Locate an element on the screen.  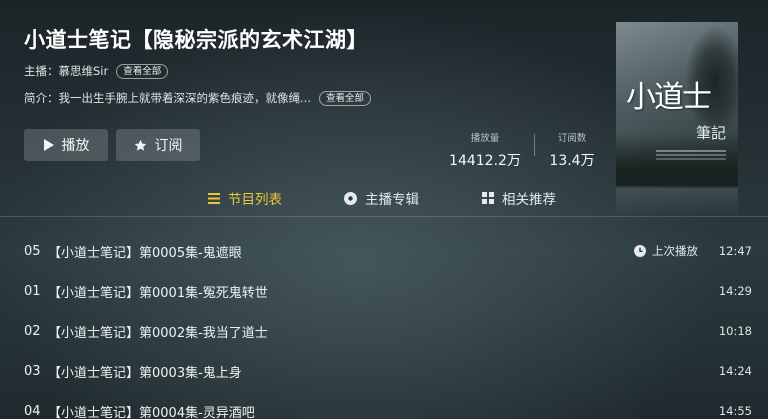
subscribe-label: 订阅 is located at coordinates (168, 146).